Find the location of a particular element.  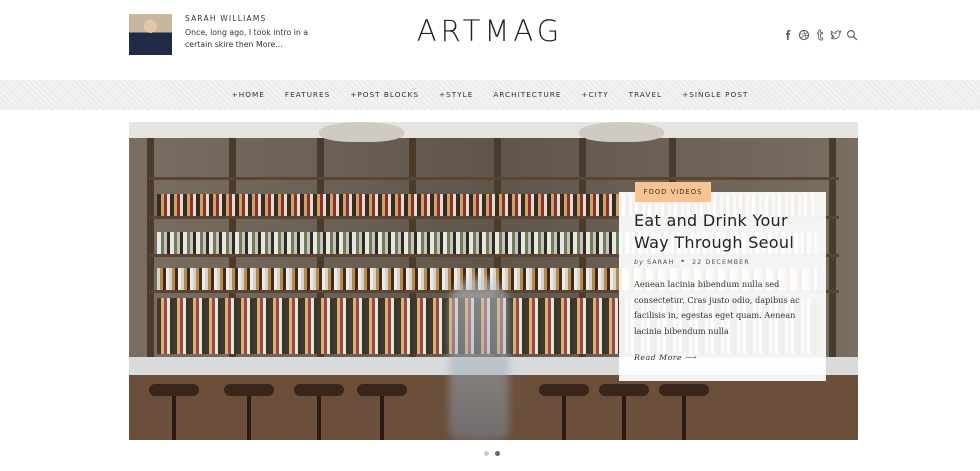

post-meta: by SARAH • 22 DECEMBER is located at coordinates (692, 262).